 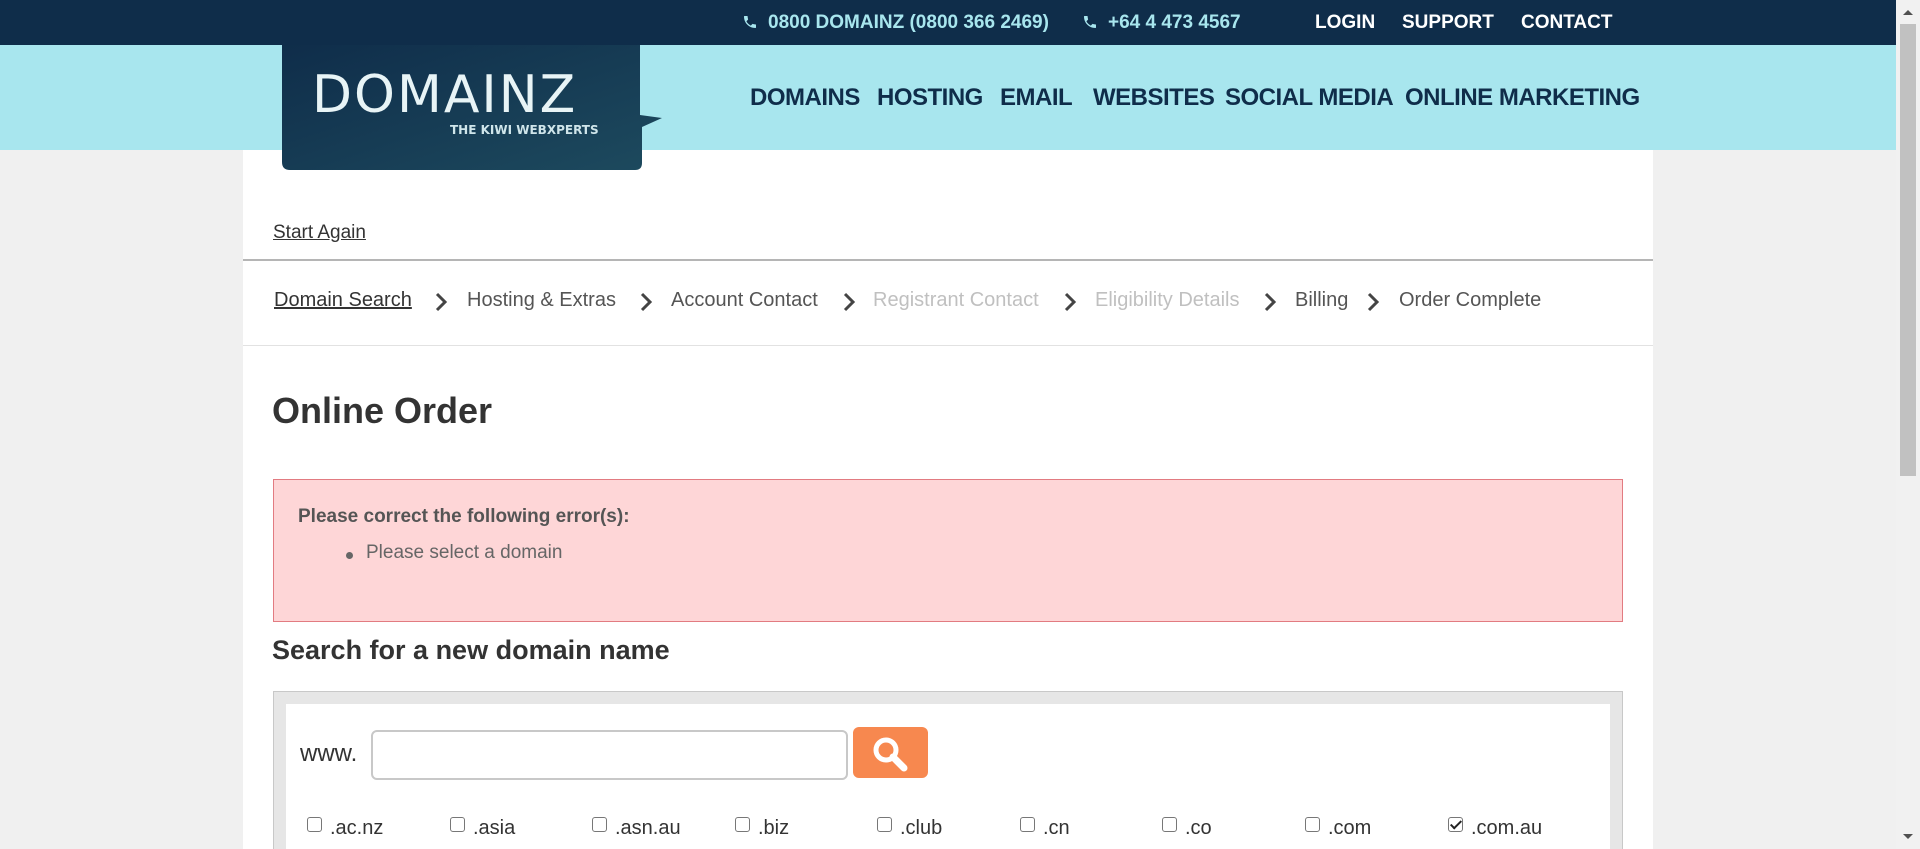 What do you see at coordinates (1908, 12) in the screenshot?
I see `scroll-up-arrow-icon` at bounding box center [1908, 12].